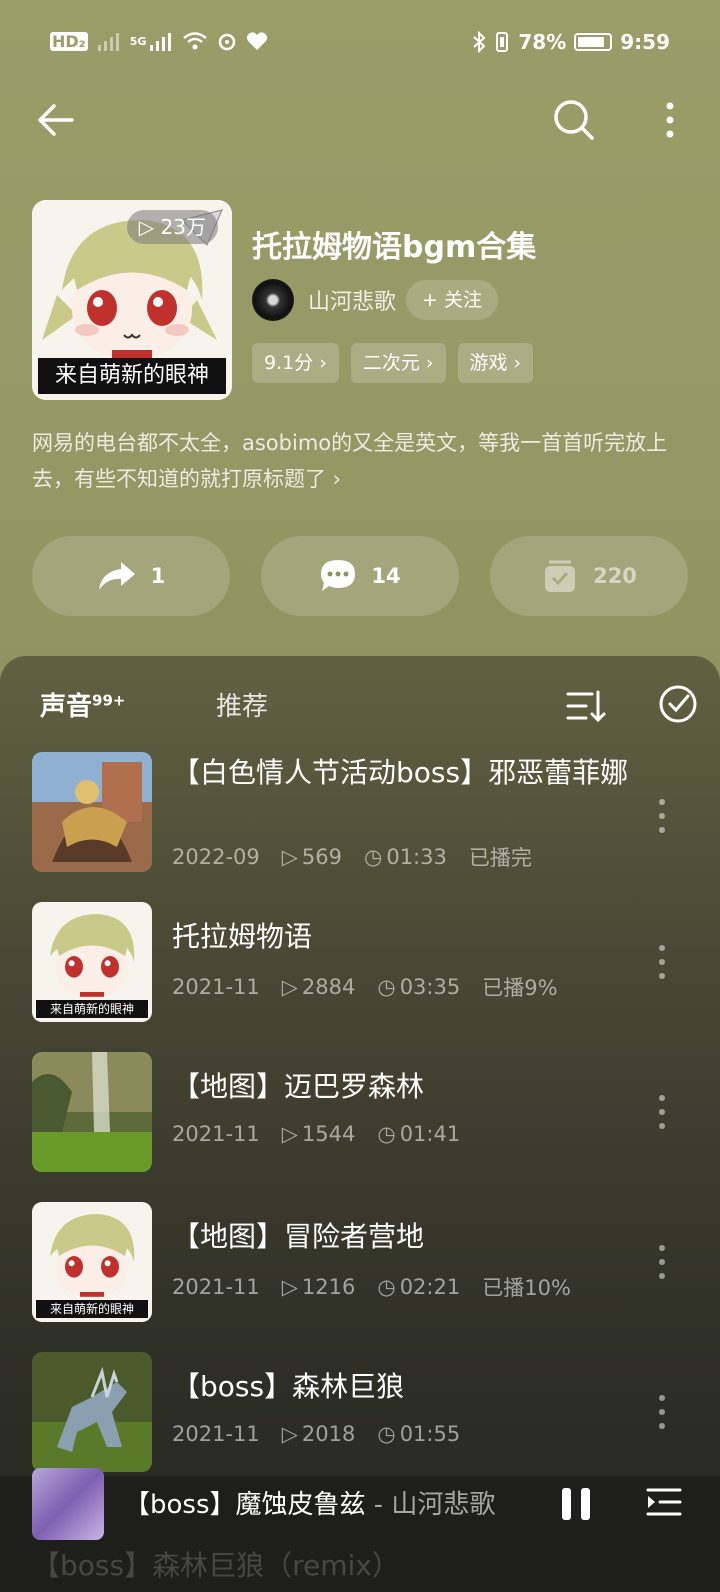  What do you see at coordinates (138, 41) in the screenshot?
I see `network-5g-label: 5G` at bounding box center [138, 41].